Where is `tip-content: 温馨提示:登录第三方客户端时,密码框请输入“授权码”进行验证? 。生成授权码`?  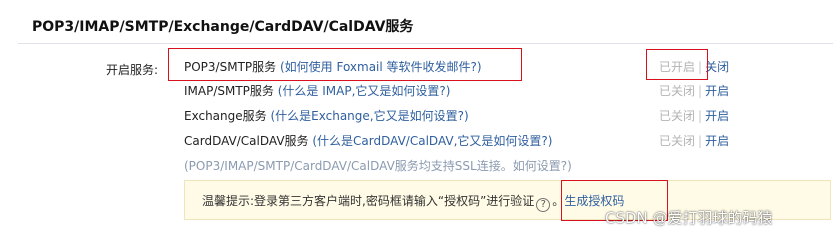 tip-content: 温馨提示:登录第三方客户端时,密码框请输入“授权码”进行验证? 。生成授权码 is located at coordinates (413, 202).